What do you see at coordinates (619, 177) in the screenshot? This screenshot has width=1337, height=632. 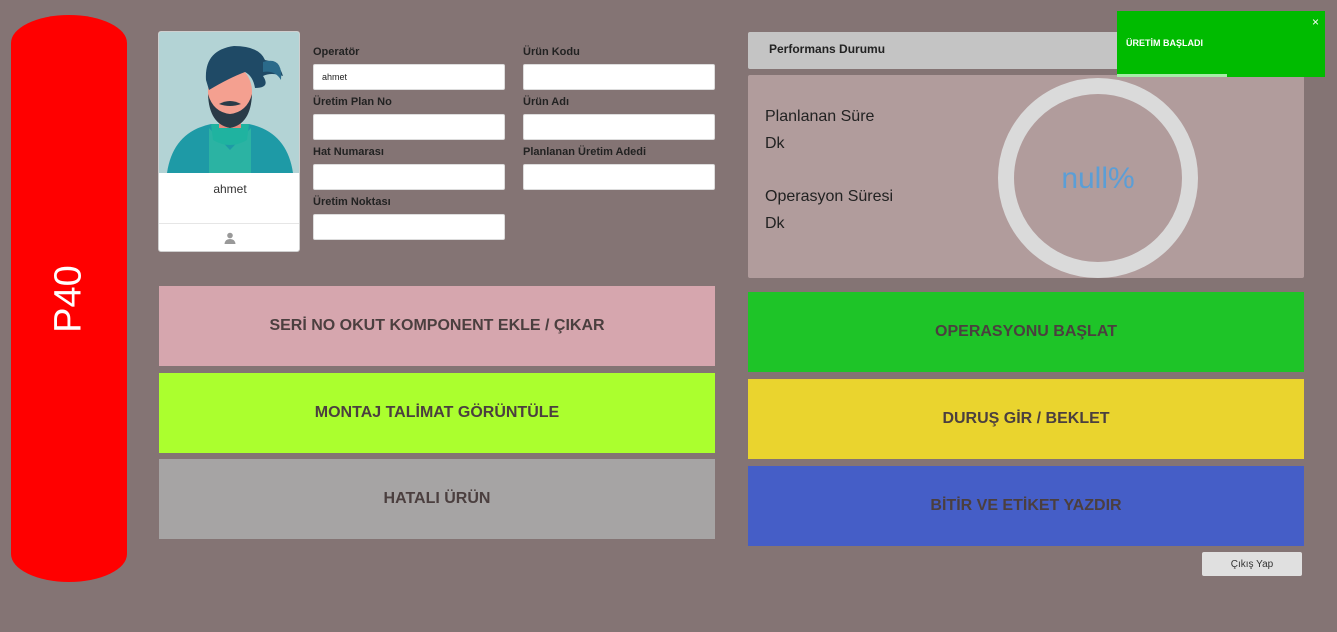 I see `planned-quantity-field` at bounding box center [619, 177].